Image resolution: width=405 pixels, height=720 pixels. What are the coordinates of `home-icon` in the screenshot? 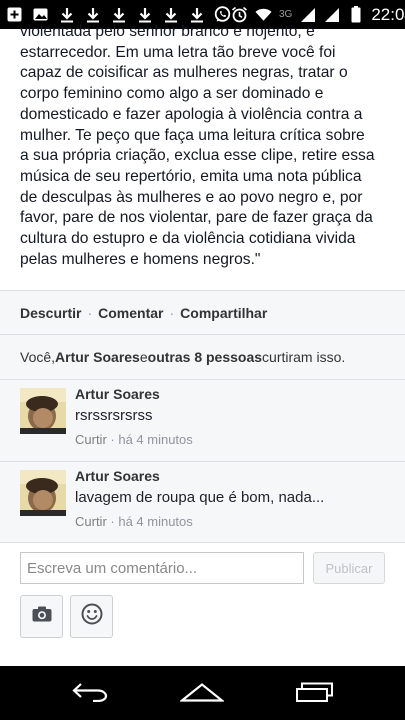 It's located at (202, 694).